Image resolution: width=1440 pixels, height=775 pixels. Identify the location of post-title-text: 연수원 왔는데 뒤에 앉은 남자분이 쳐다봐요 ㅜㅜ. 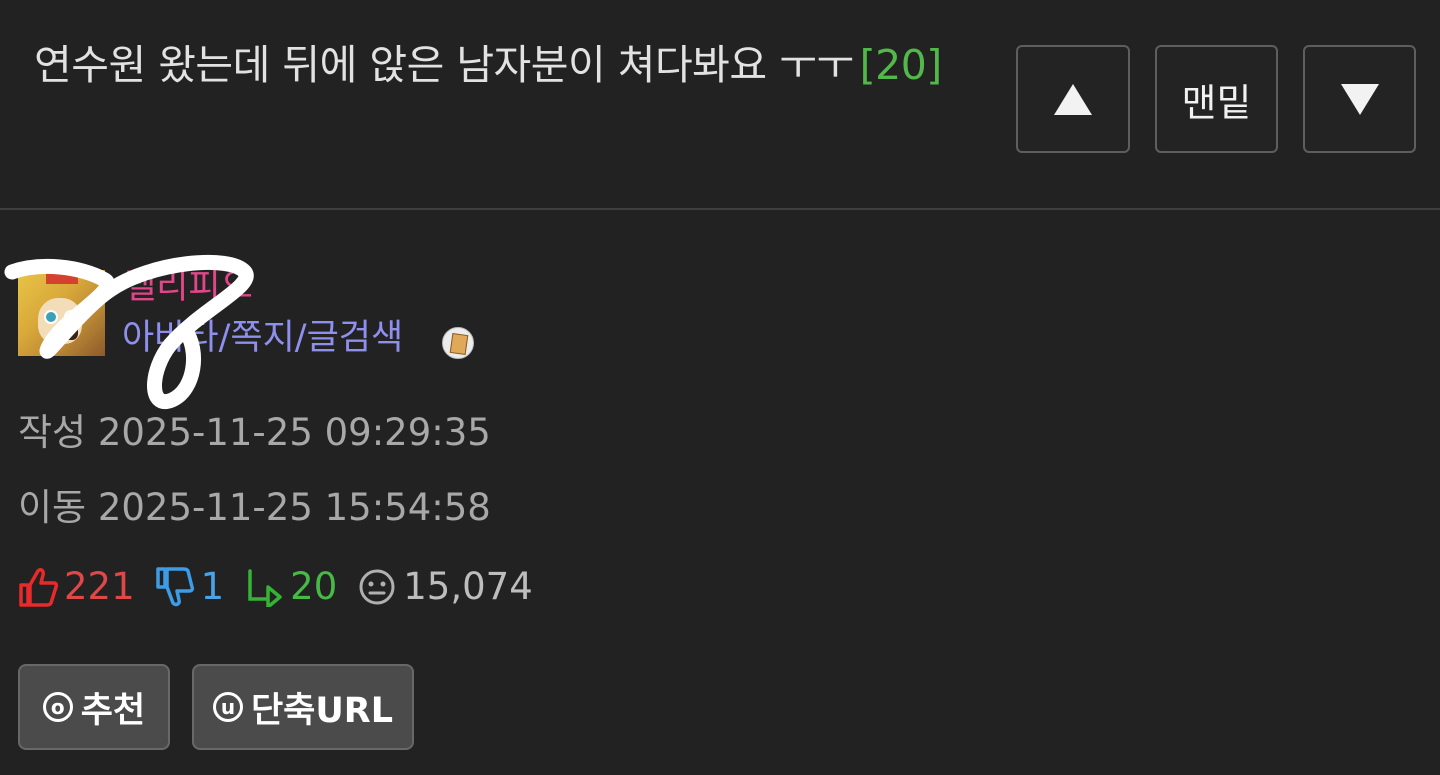
(444, 65).